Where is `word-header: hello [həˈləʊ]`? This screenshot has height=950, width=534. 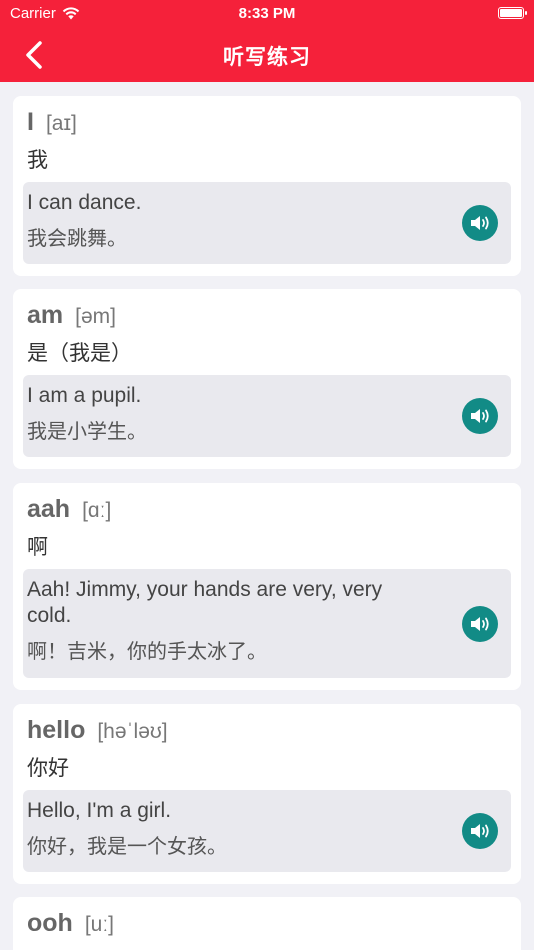
word-header: hello [həˈləʊ] is located at coordinates (267, 731).